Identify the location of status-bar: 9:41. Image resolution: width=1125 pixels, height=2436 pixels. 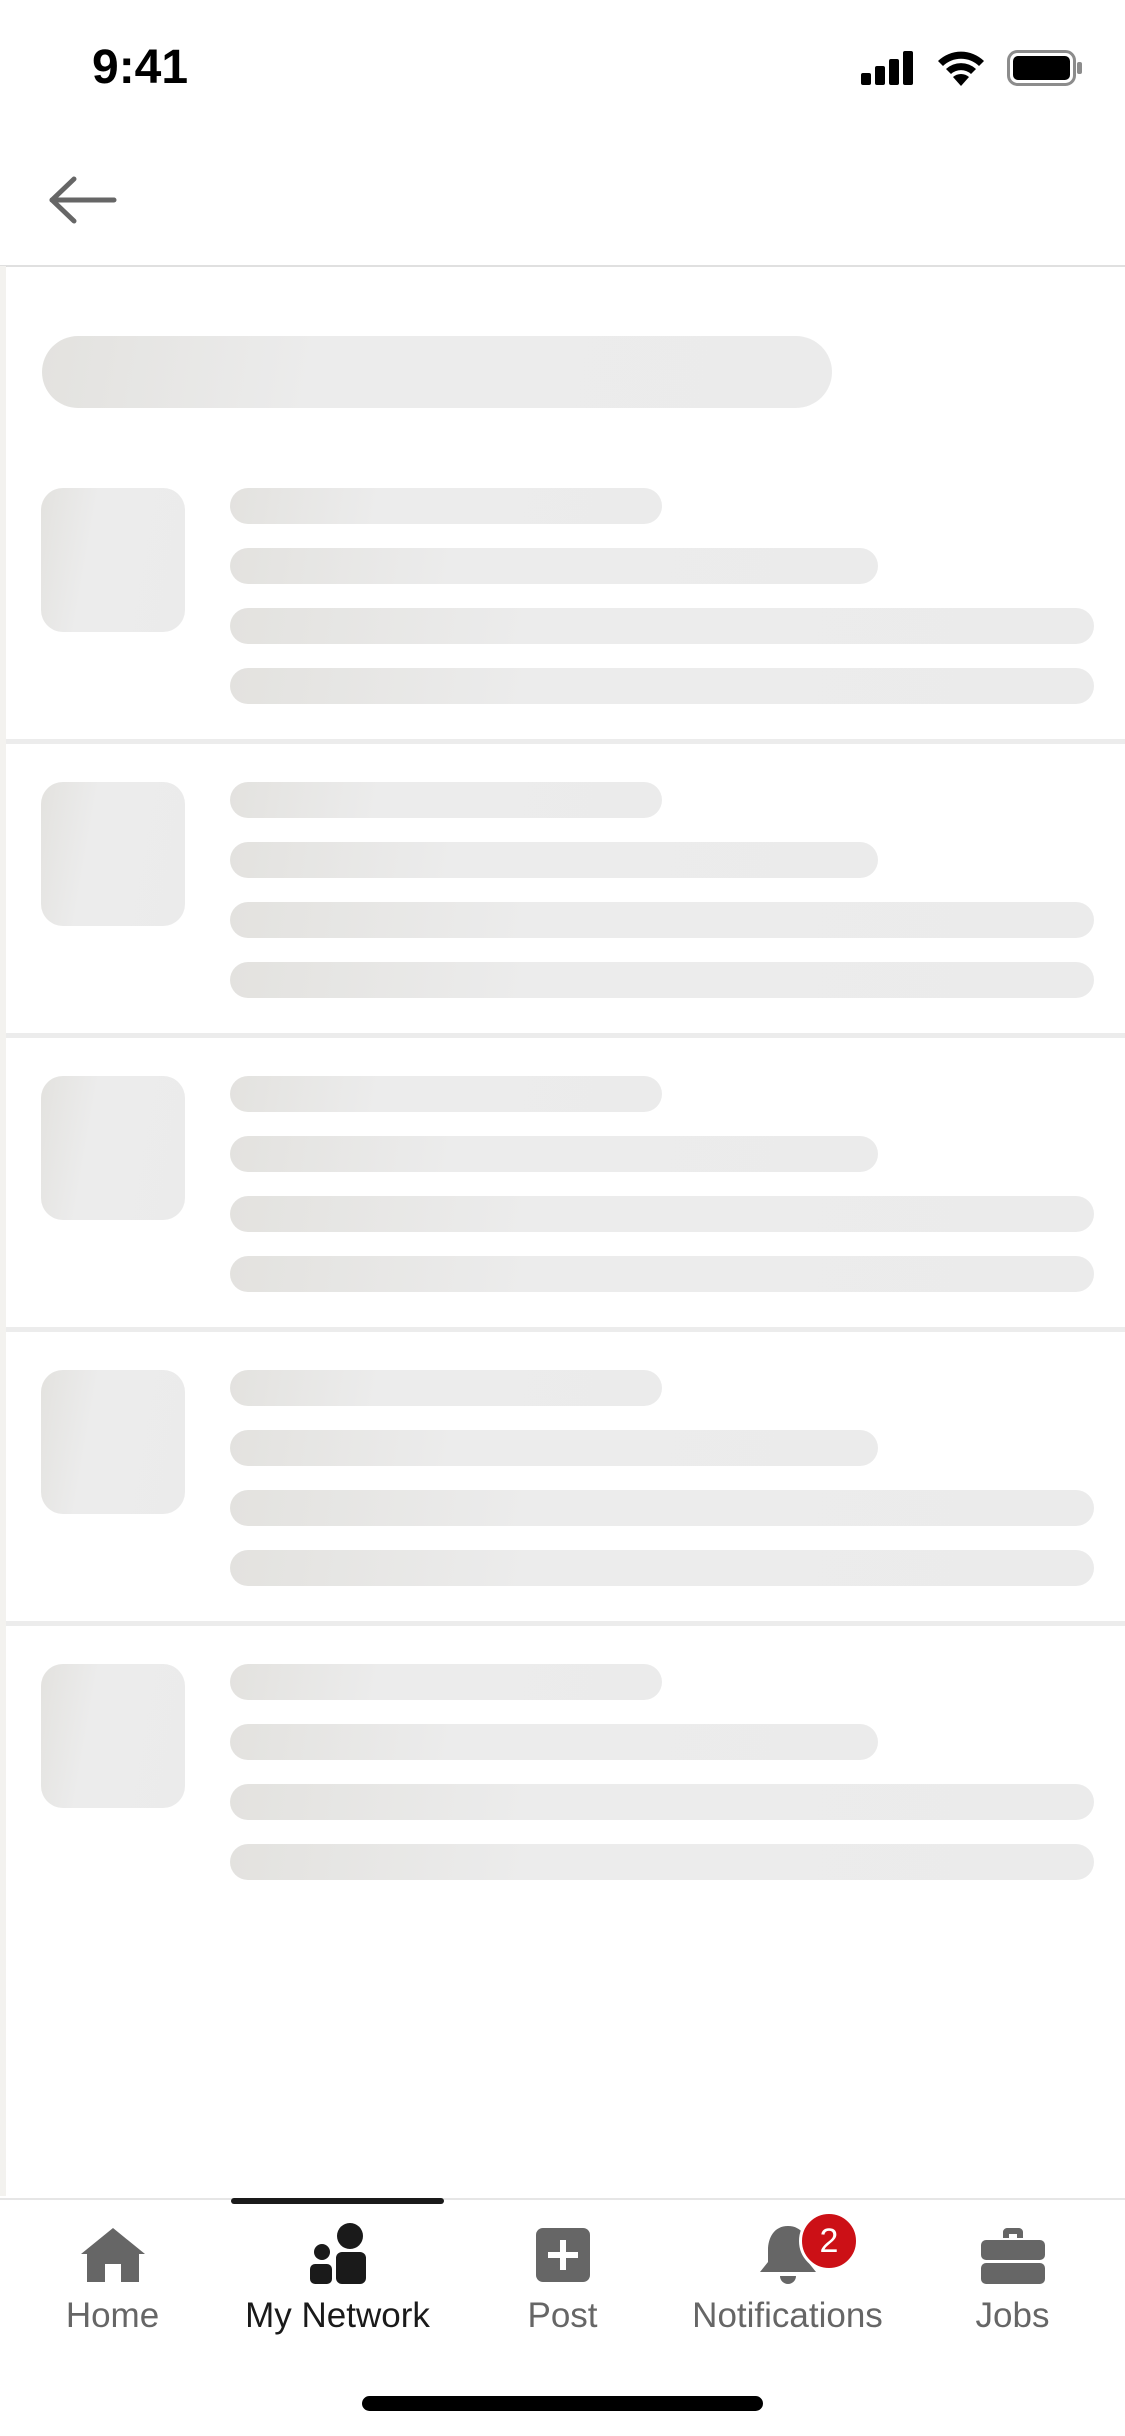
(562, 70).